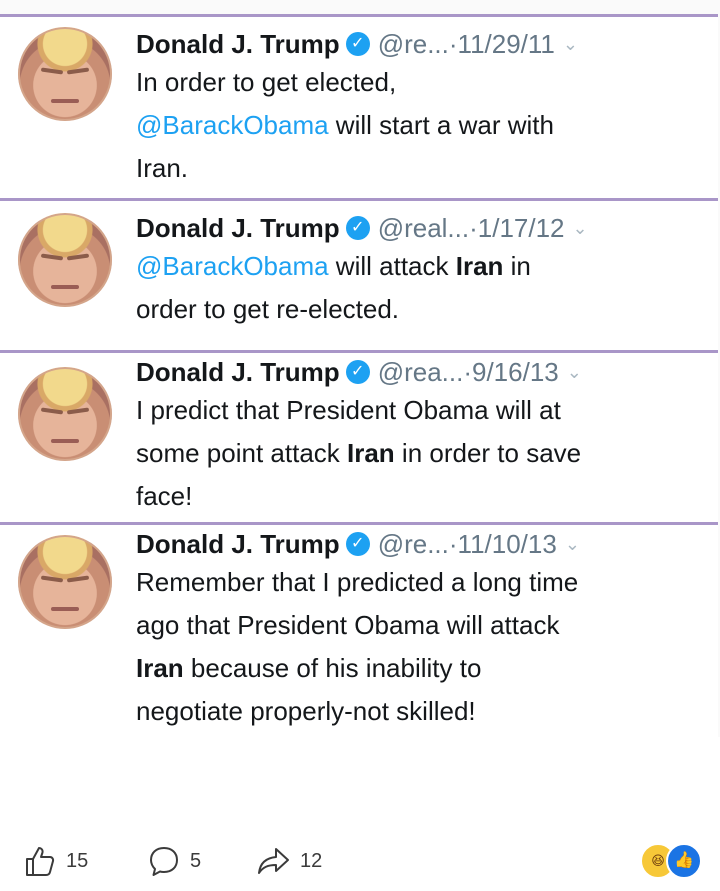 The width and height of the screenshot is (720, 891). What do you see at coordinates (392, 266) in the screenshot?
I see `tweet-text-segment: will attack` at bounding box center [392, 266].